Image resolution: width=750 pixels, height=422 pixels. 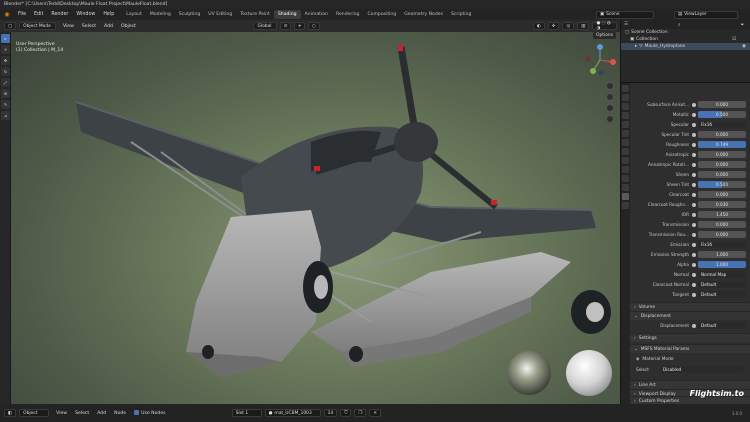 What do you see at coordinates (360, 413) in the screenshot?
I see `duplicate-material-icon: ❐` at bounding box center [360, 413].